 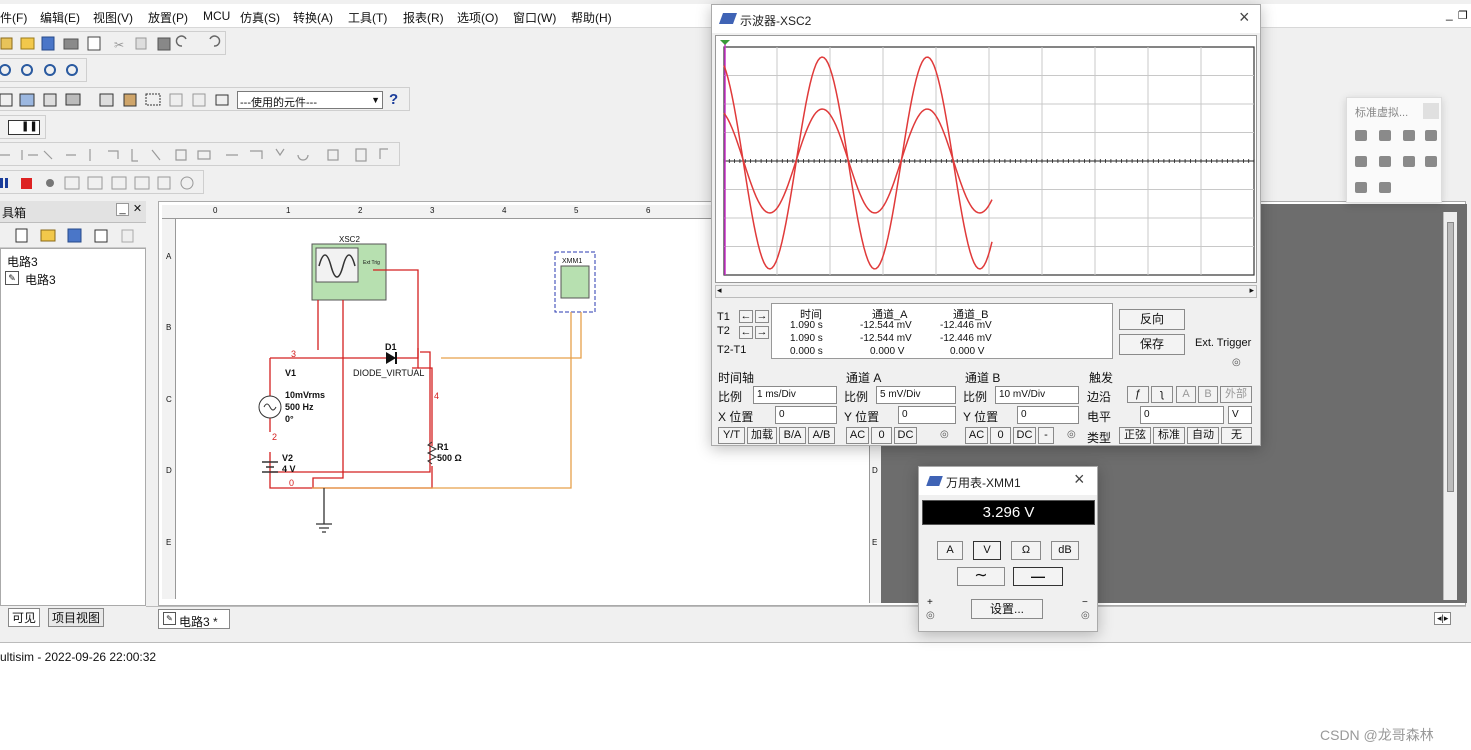 What do you see at coordinates (1162, 394) in the screenshot?
I see `trigger-falling-edge-button: ʅ` at bounding box center [1162, 394].